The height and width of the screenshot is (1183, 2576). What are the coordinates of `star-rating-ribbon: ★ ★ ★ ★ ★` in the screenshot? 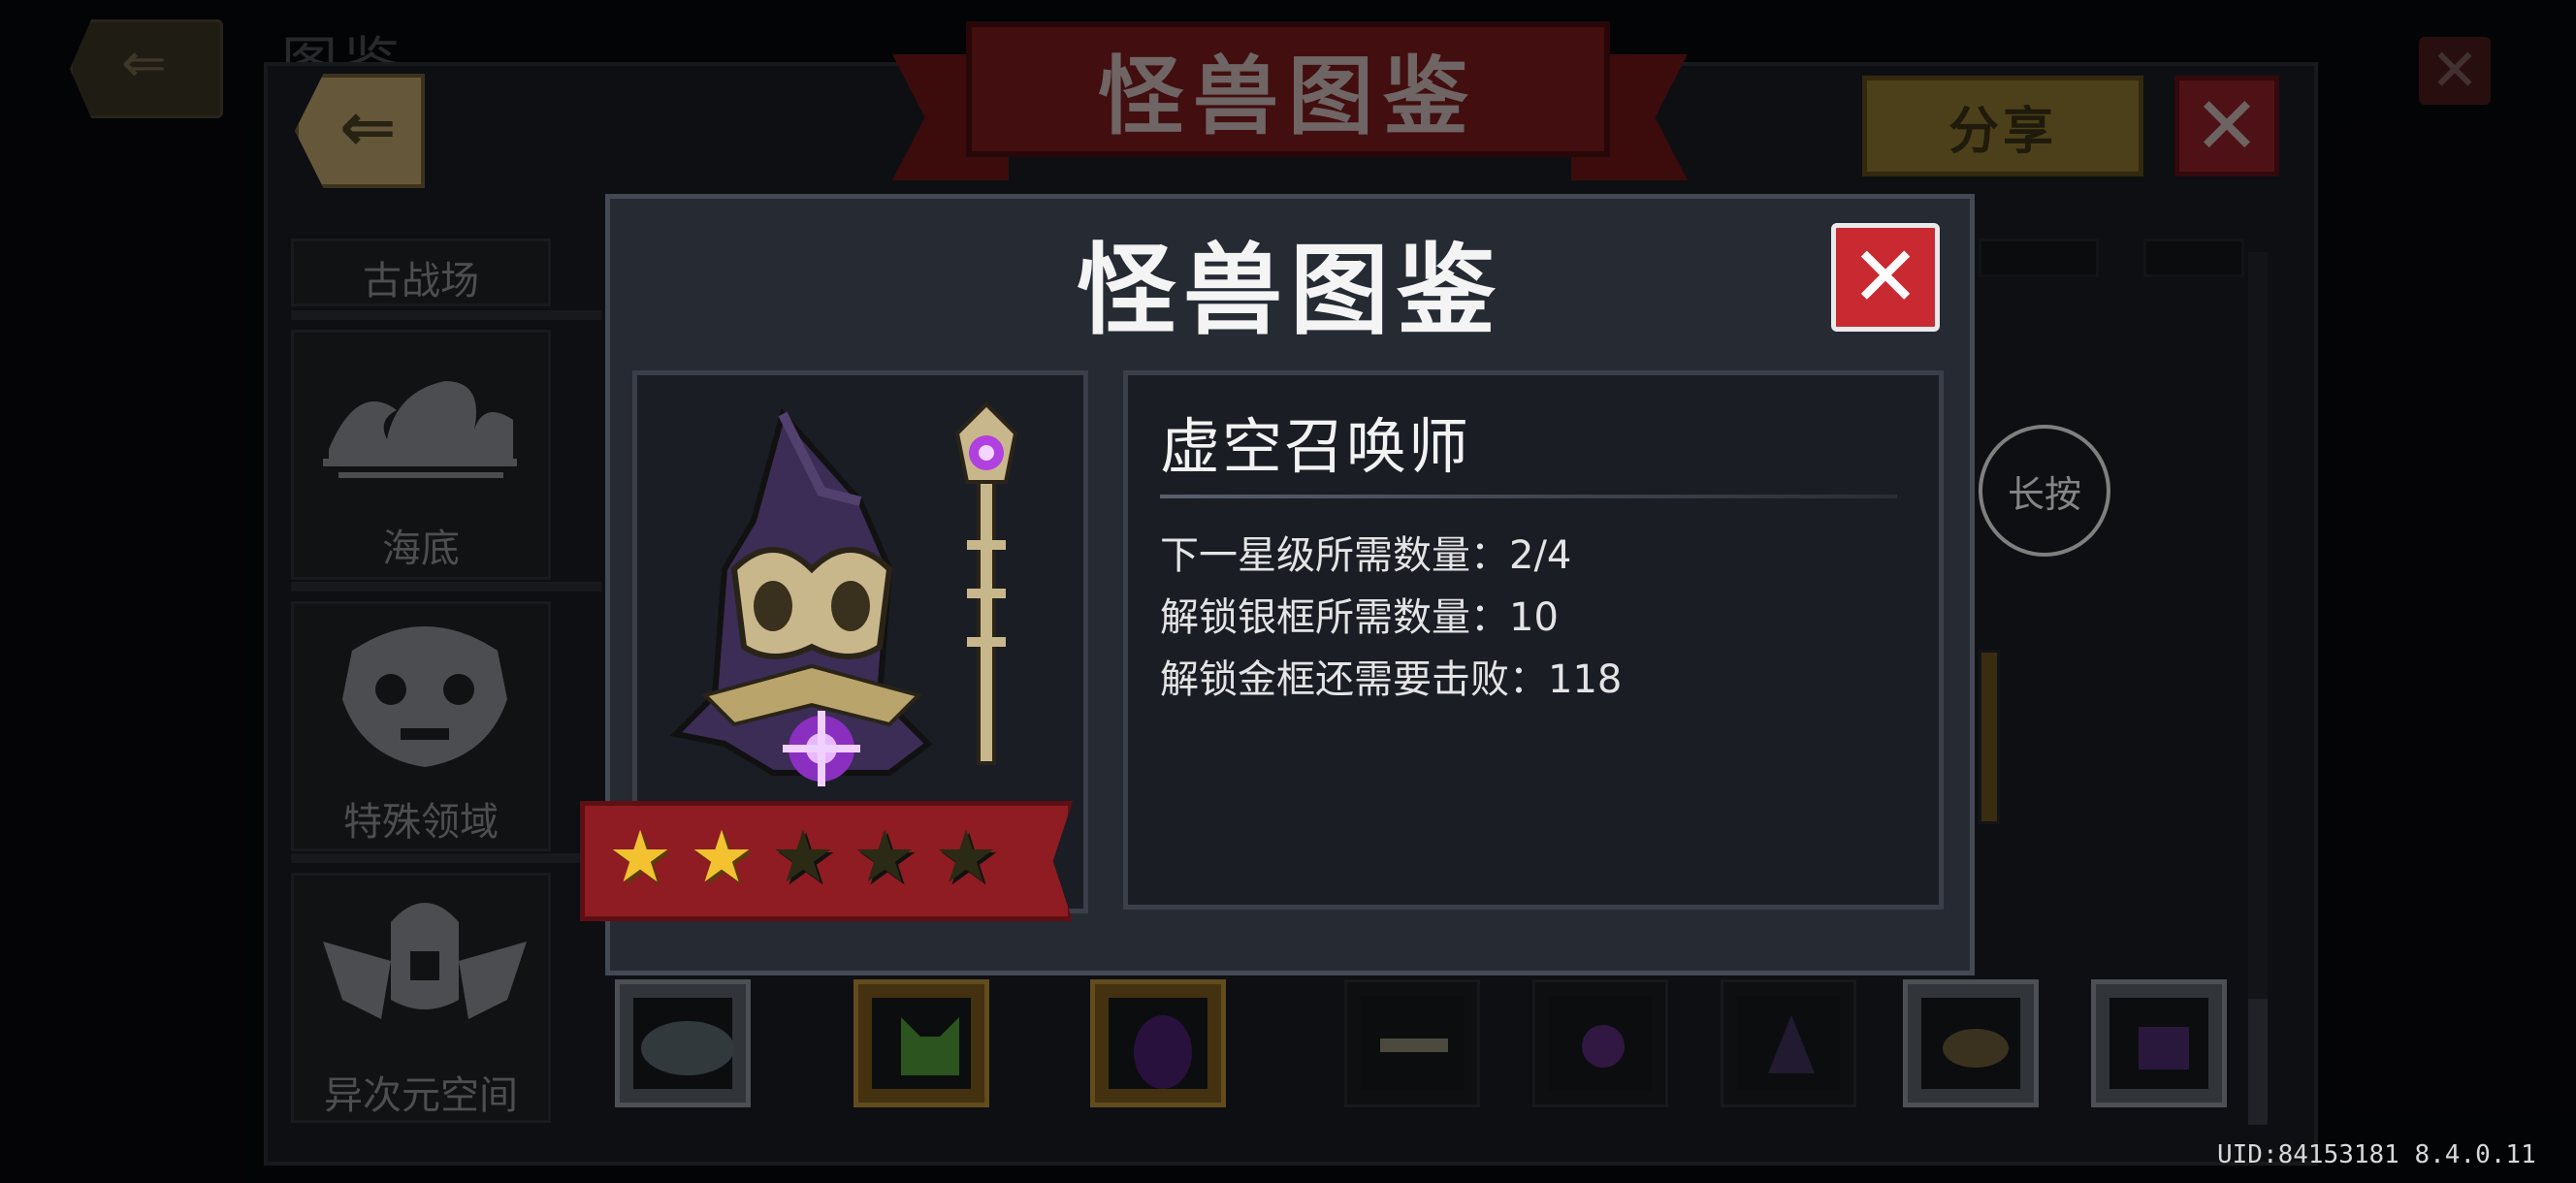 It's located at (826, 861).